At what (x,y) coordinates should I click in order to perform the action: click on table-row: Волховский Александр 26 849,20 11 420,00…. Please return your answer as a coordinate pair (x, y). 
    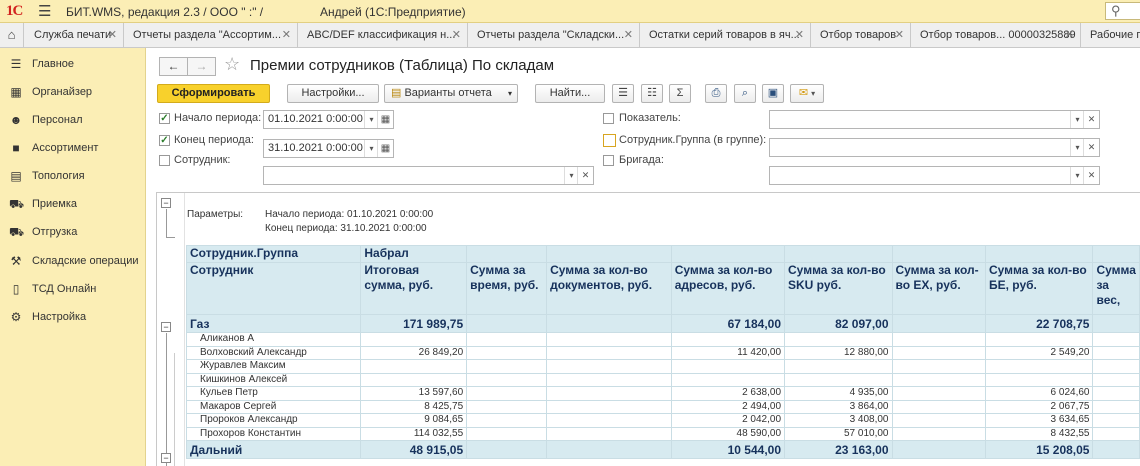
    Looking at the image, I should click on (662, 352).